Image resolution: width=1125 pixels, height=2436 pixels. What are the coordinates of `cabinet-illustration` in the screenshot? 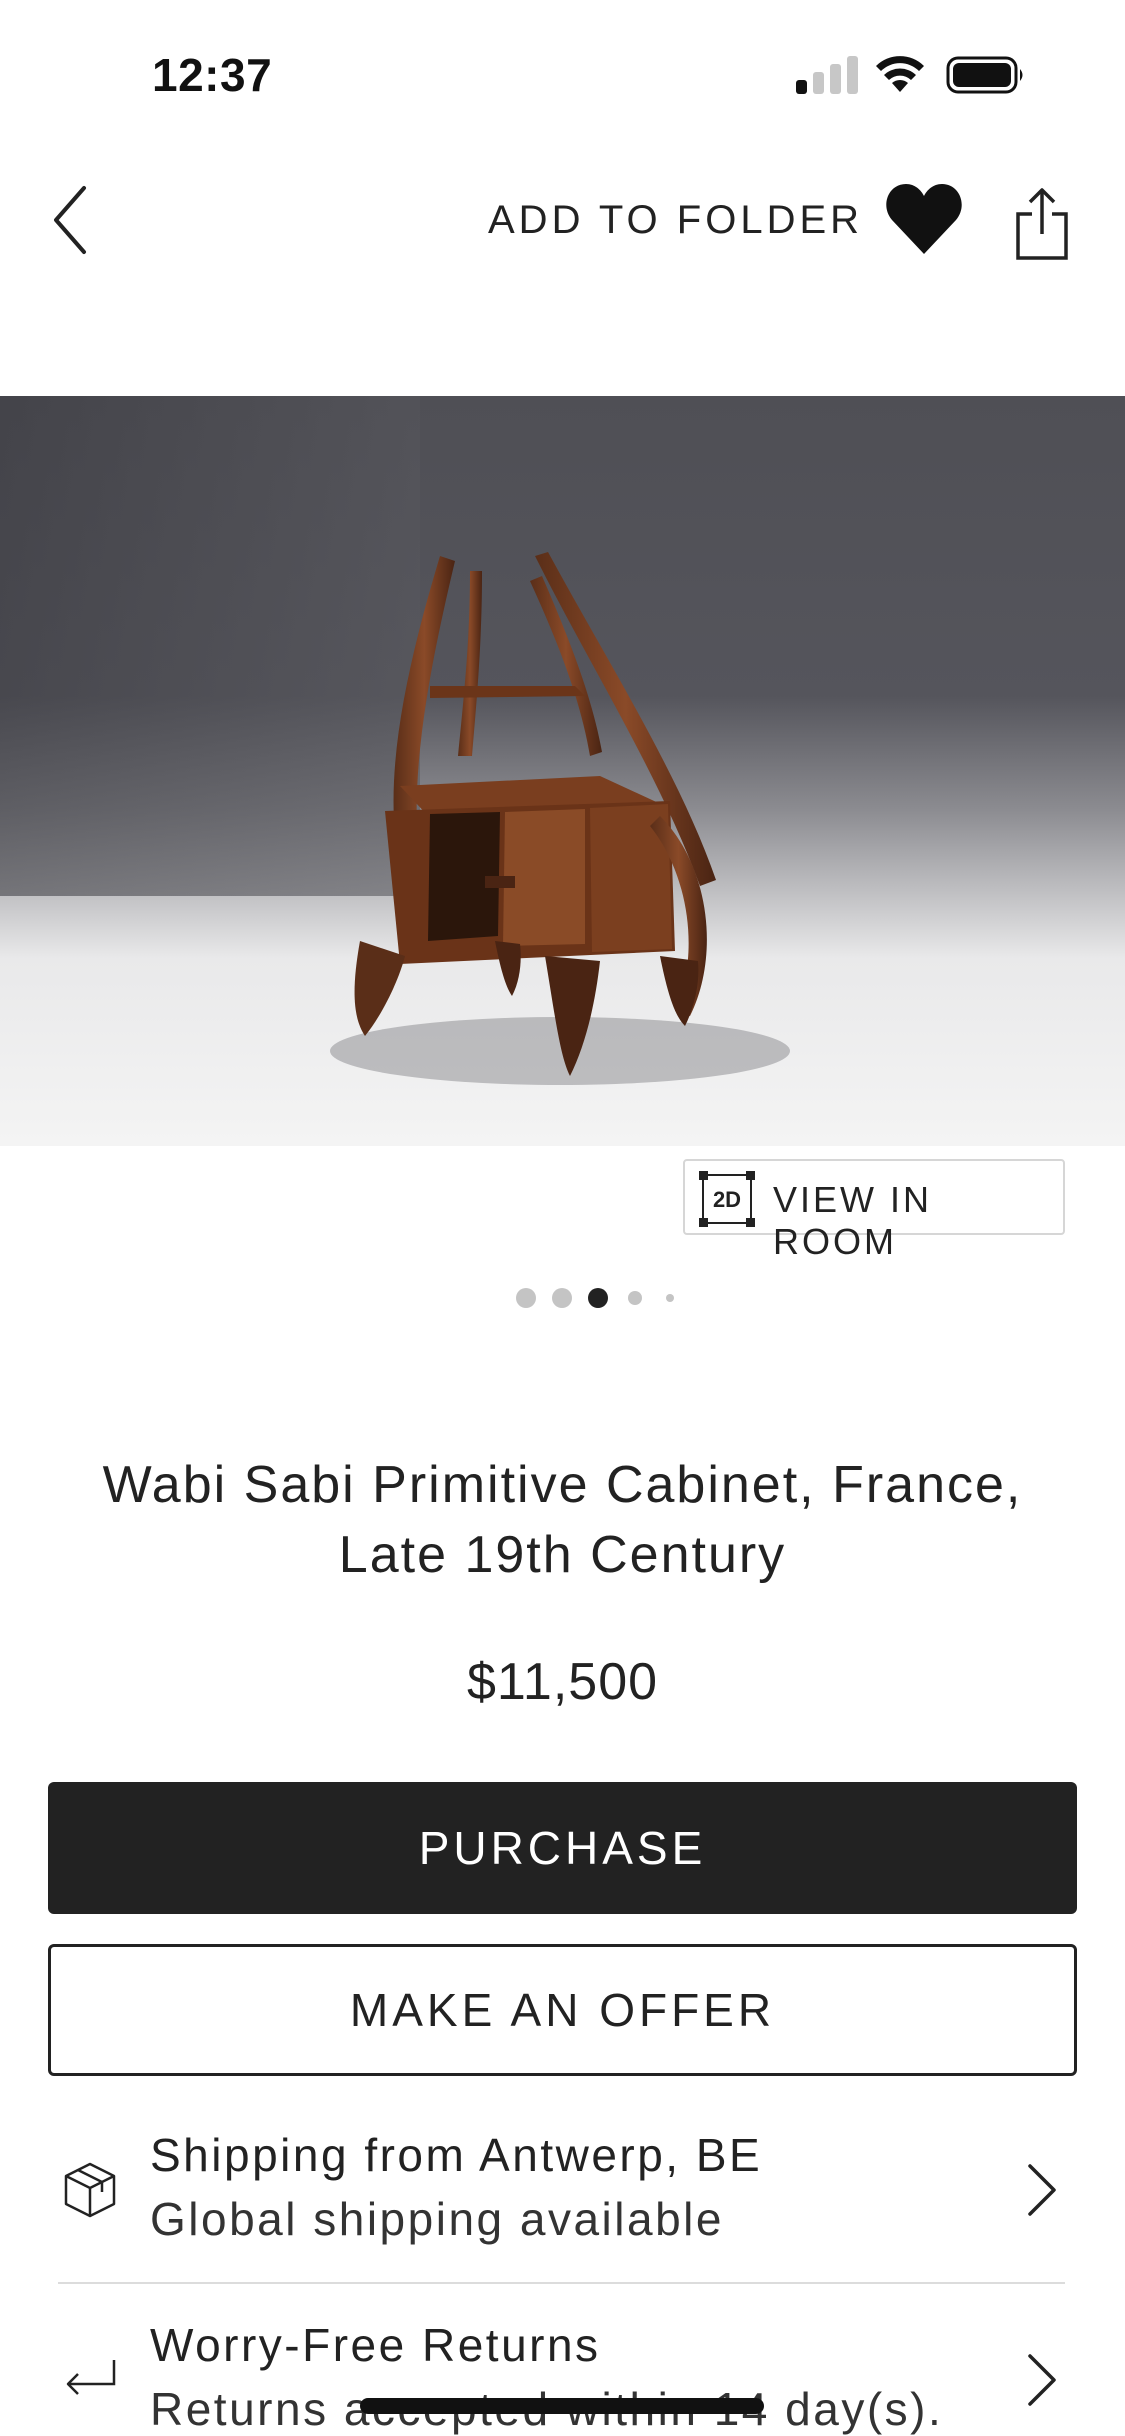 It's located at (560, 818).